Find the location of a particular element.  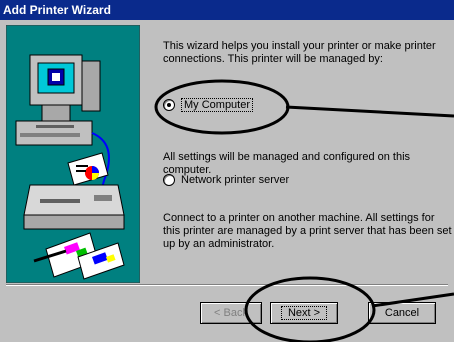

title-bar: Add Printer Wizard is located at coordinates (227, 10).